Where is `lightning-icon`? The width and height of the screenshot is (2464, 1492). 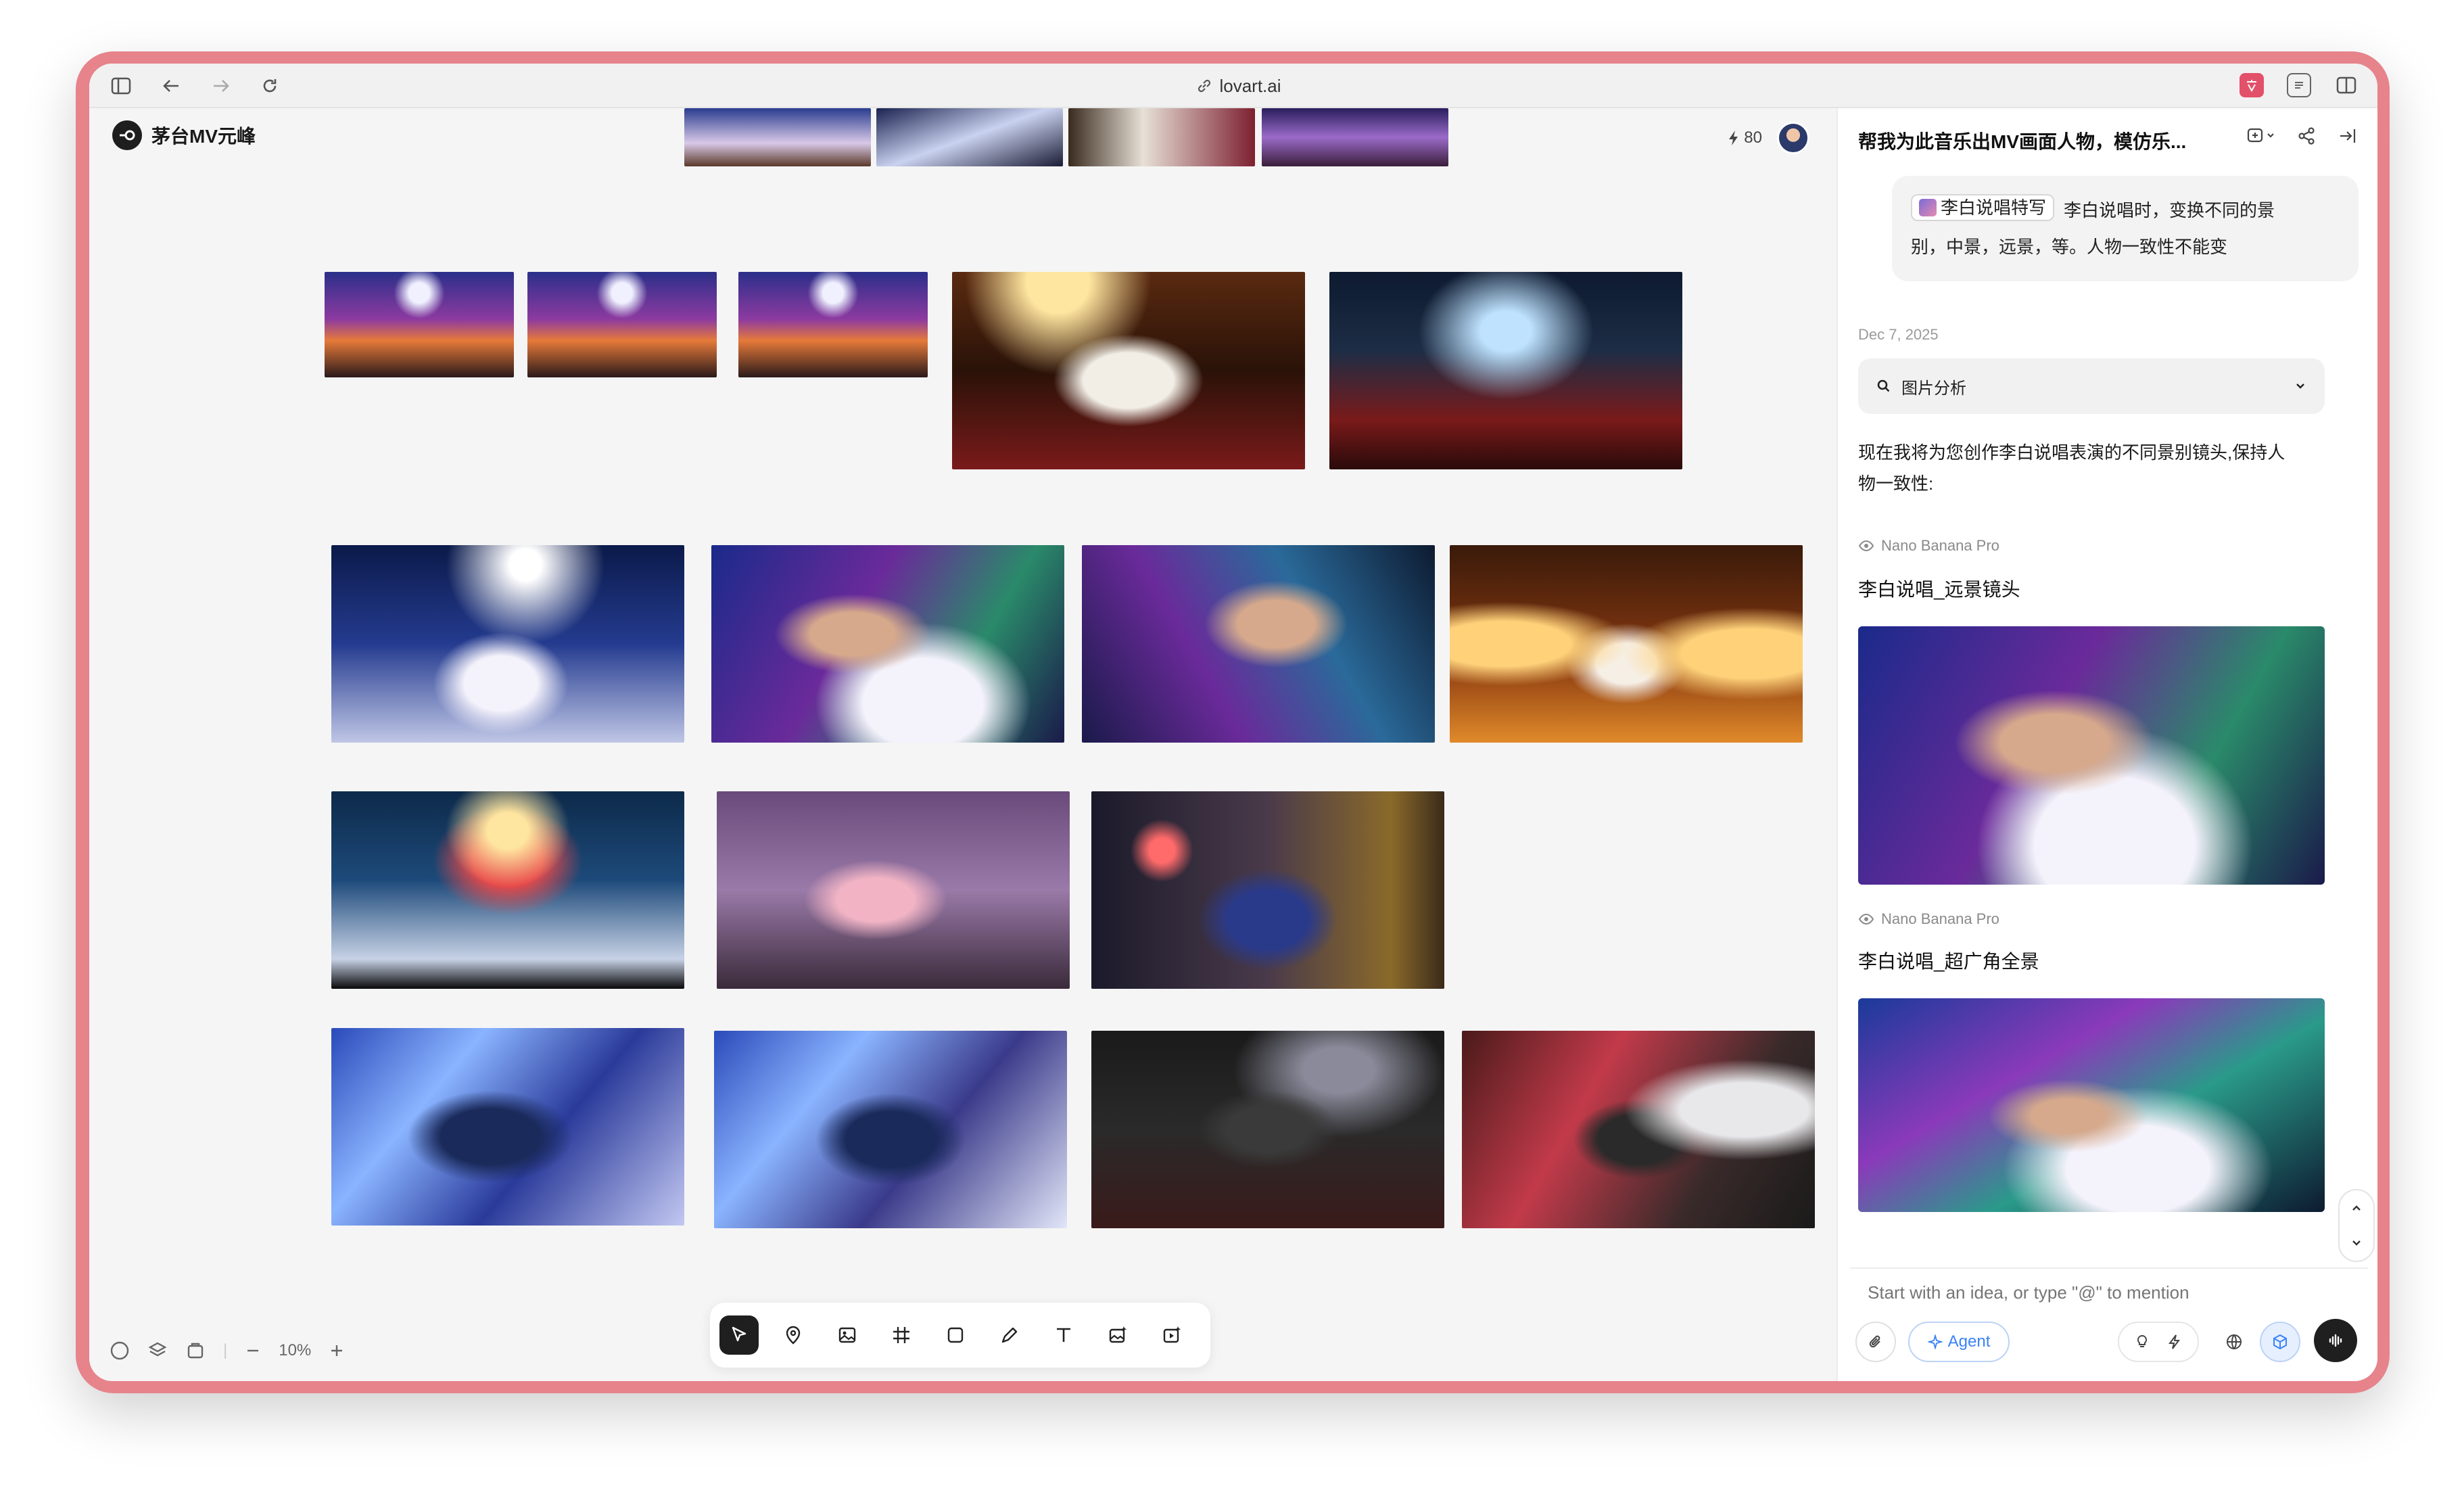 lightning-icon is located at coordinates (2174, 1341).